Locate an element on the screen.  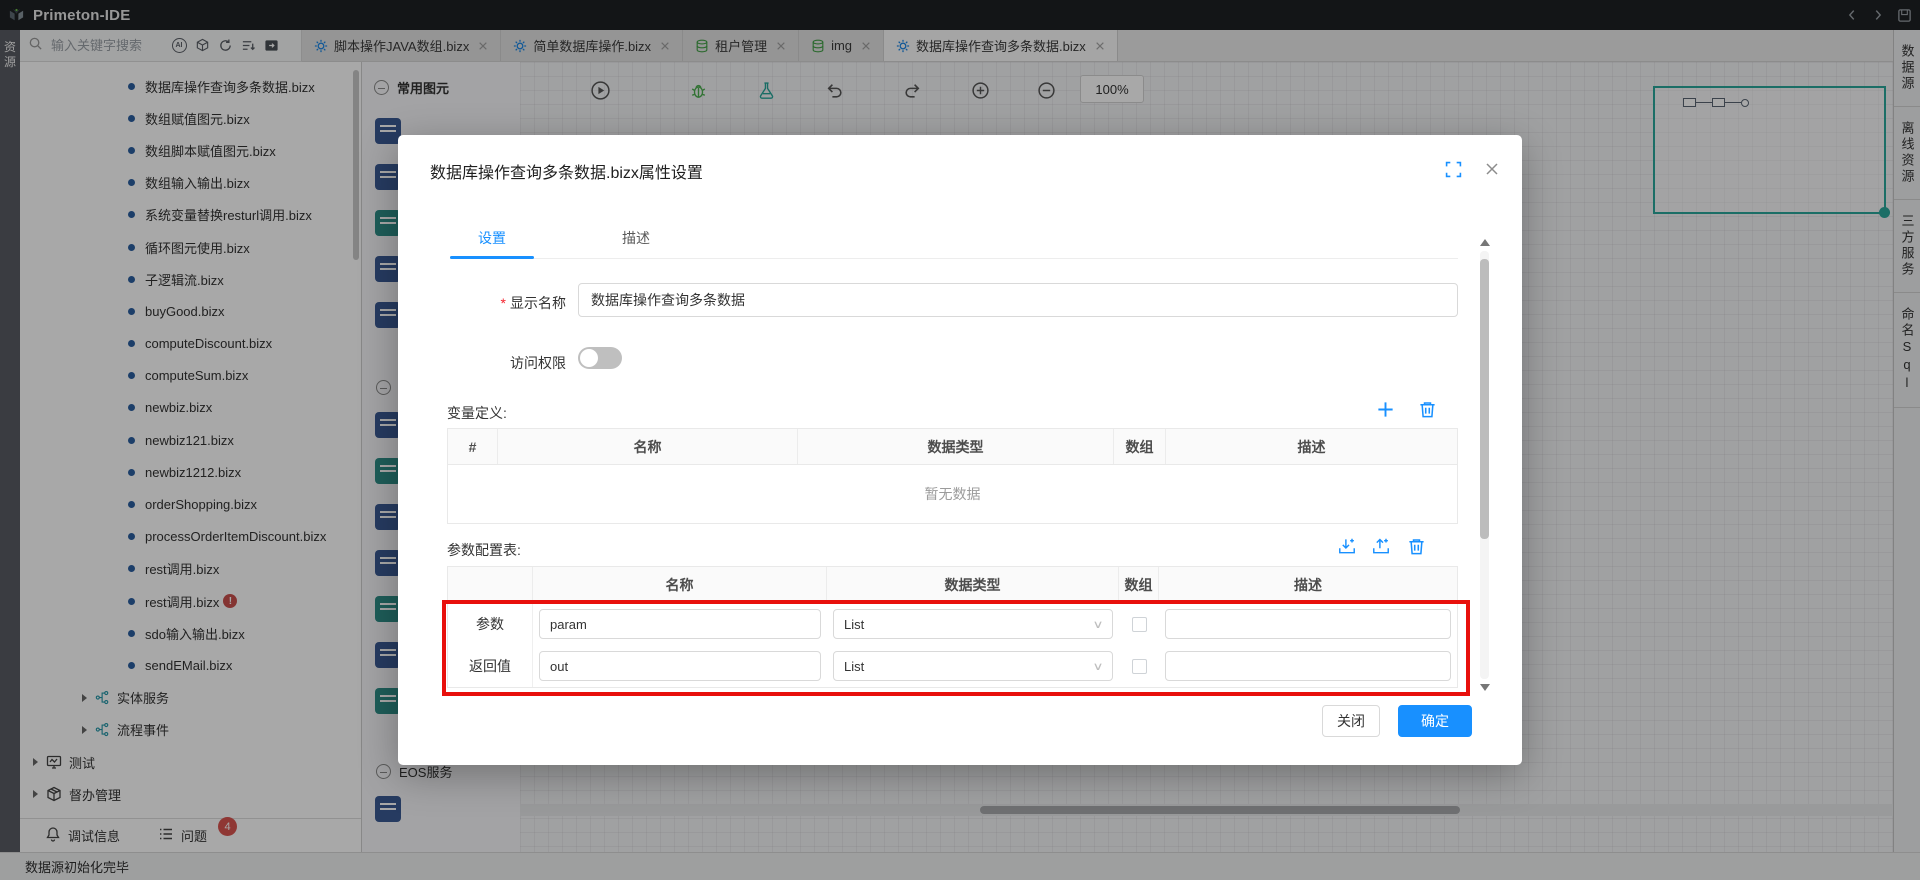
scroll-down-icon is located at coordinates (1485, 687).